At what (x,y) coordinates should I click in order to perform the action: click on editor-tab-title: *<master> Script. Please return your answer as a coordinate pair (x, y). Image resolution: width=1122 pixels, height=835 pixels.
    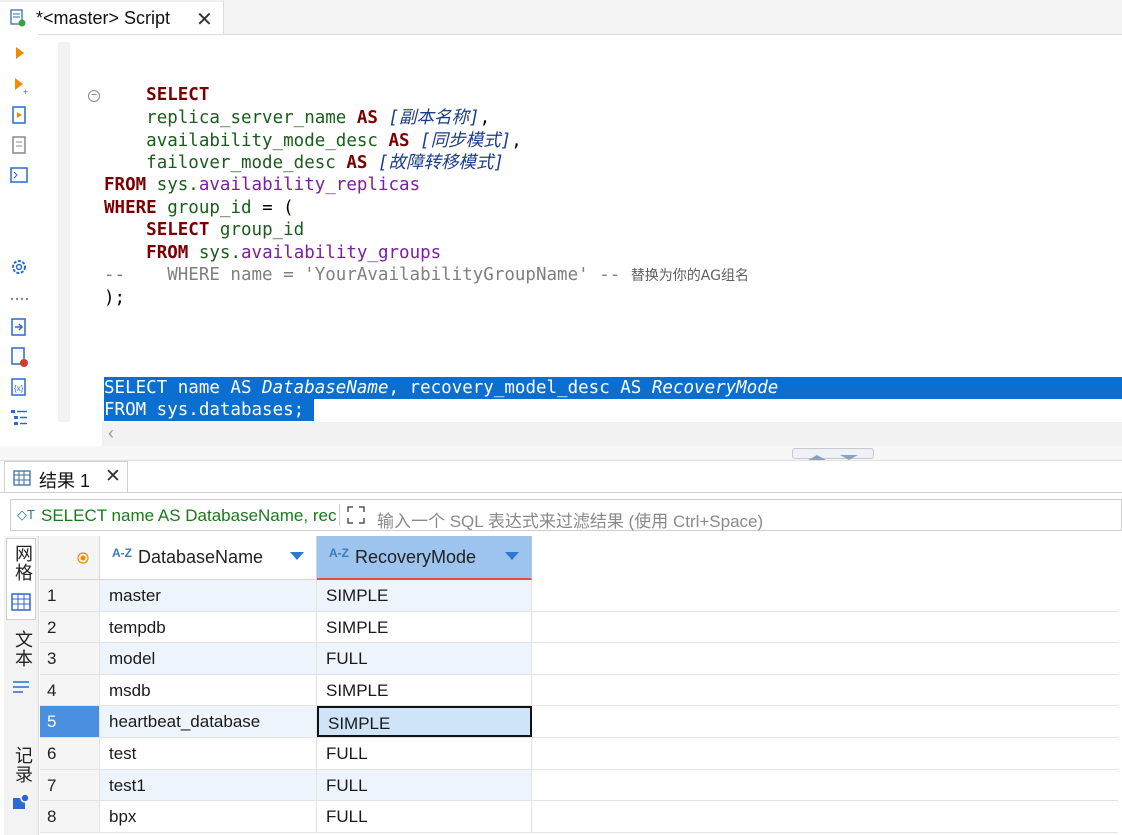
    Looking at the image, I should click on (103, 18).